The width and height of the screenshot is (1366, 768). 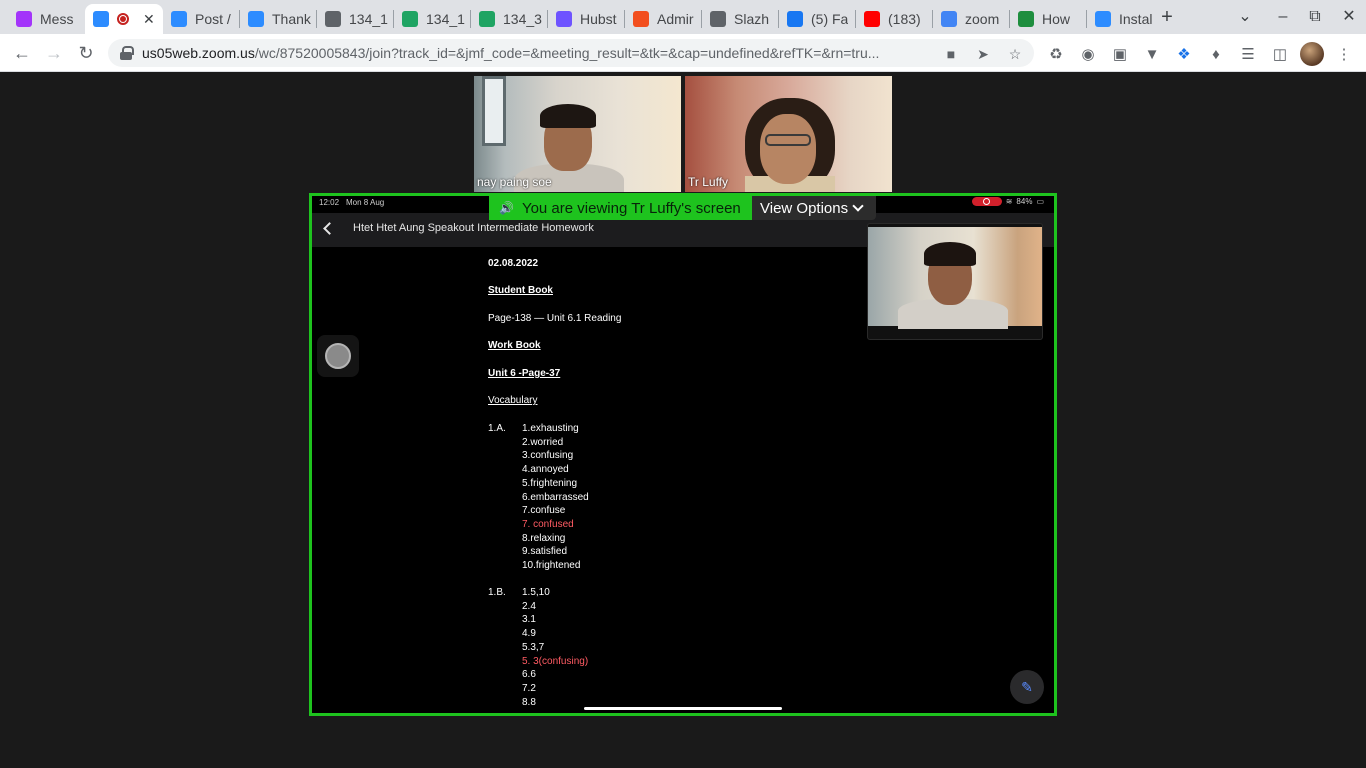 I want to click on doc-answer-1b: 7.2, so click(x=529, y=688).